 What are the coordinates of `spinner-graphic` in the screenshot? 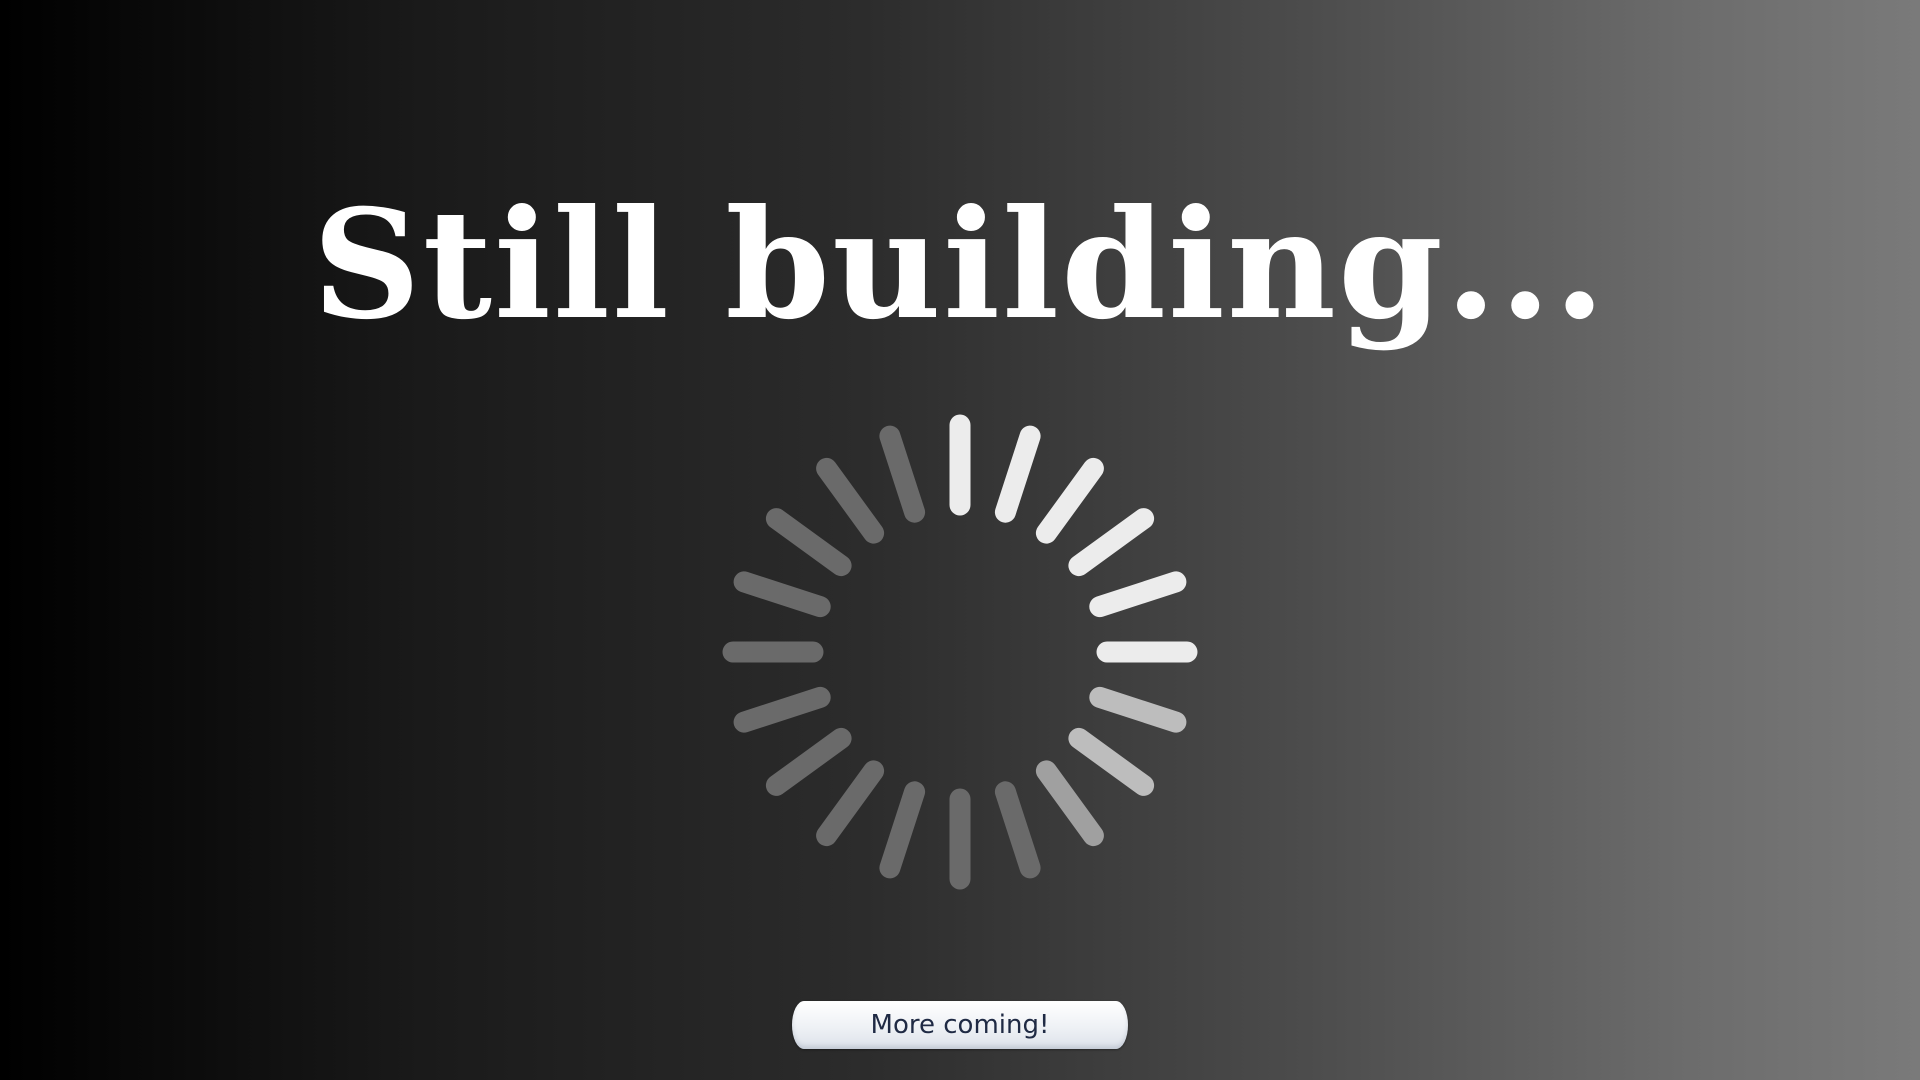 It's located at (960, 652).